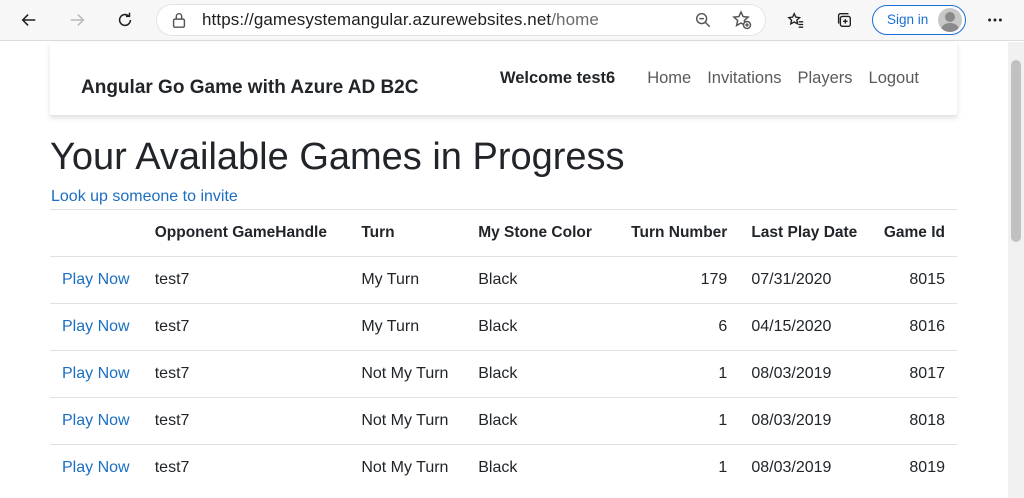 The image size is (1024, 498). Describe the element at coordinates (950, 20) in the screenshot. I see `avatar-icon` at that location.